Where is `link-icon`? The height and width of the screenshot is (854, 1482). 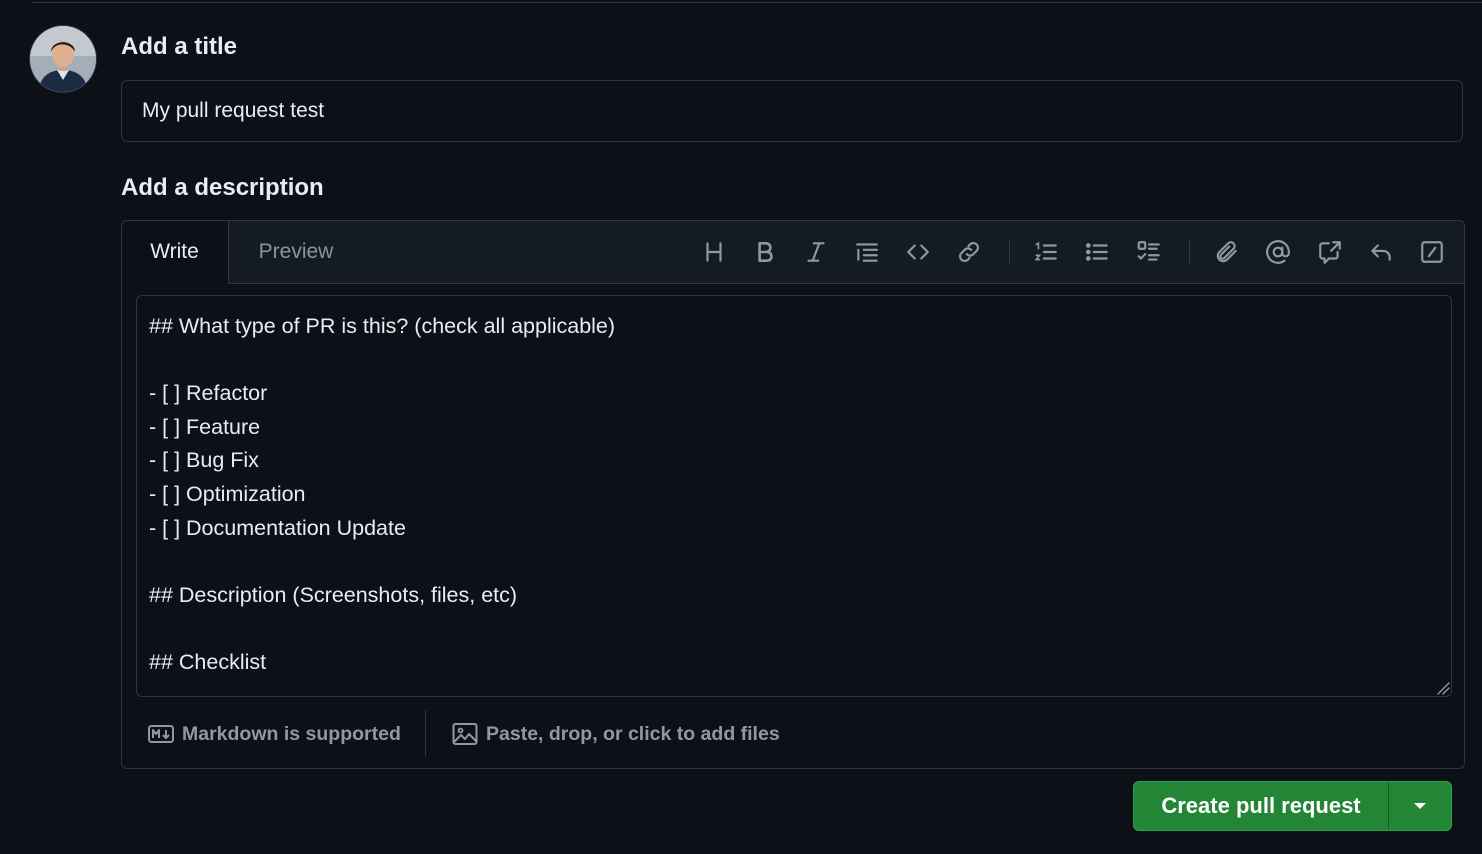 link-icon is located at coordinates (969, 252).